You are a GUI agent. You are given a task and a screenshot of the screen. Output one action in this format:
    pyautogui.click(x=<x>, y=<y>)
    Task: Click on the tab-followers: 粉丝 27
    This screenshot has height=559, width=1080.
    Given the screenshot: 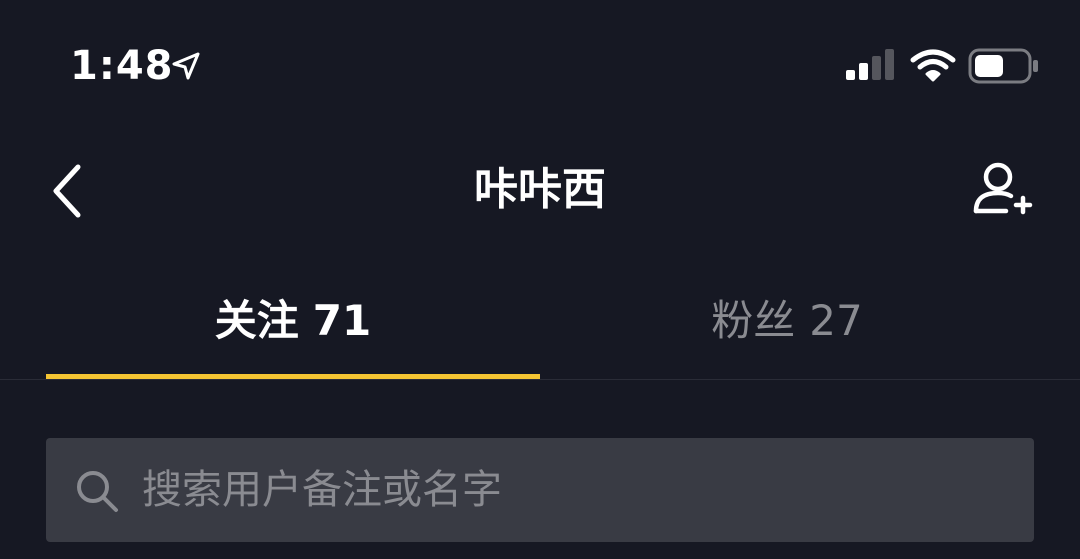 What is the action you would take?
    pyautogui.click(x=787, y=321)
    